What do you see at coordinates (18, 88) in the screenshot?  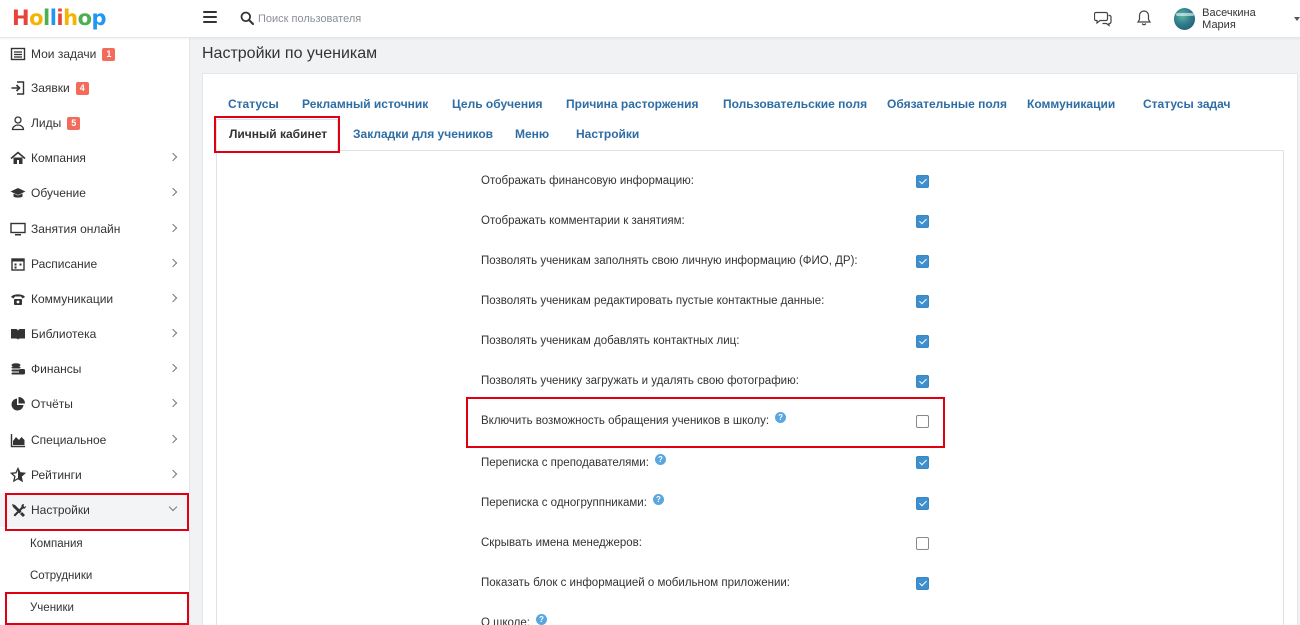 I see `sign-in-icon` at bounding box center [18, 88].